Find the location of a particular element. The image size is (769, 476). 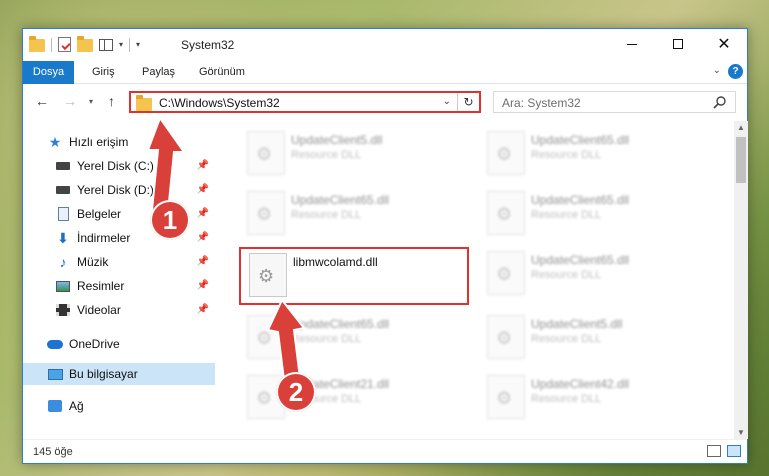

back-button: ← is located at coordinates (42, 101).